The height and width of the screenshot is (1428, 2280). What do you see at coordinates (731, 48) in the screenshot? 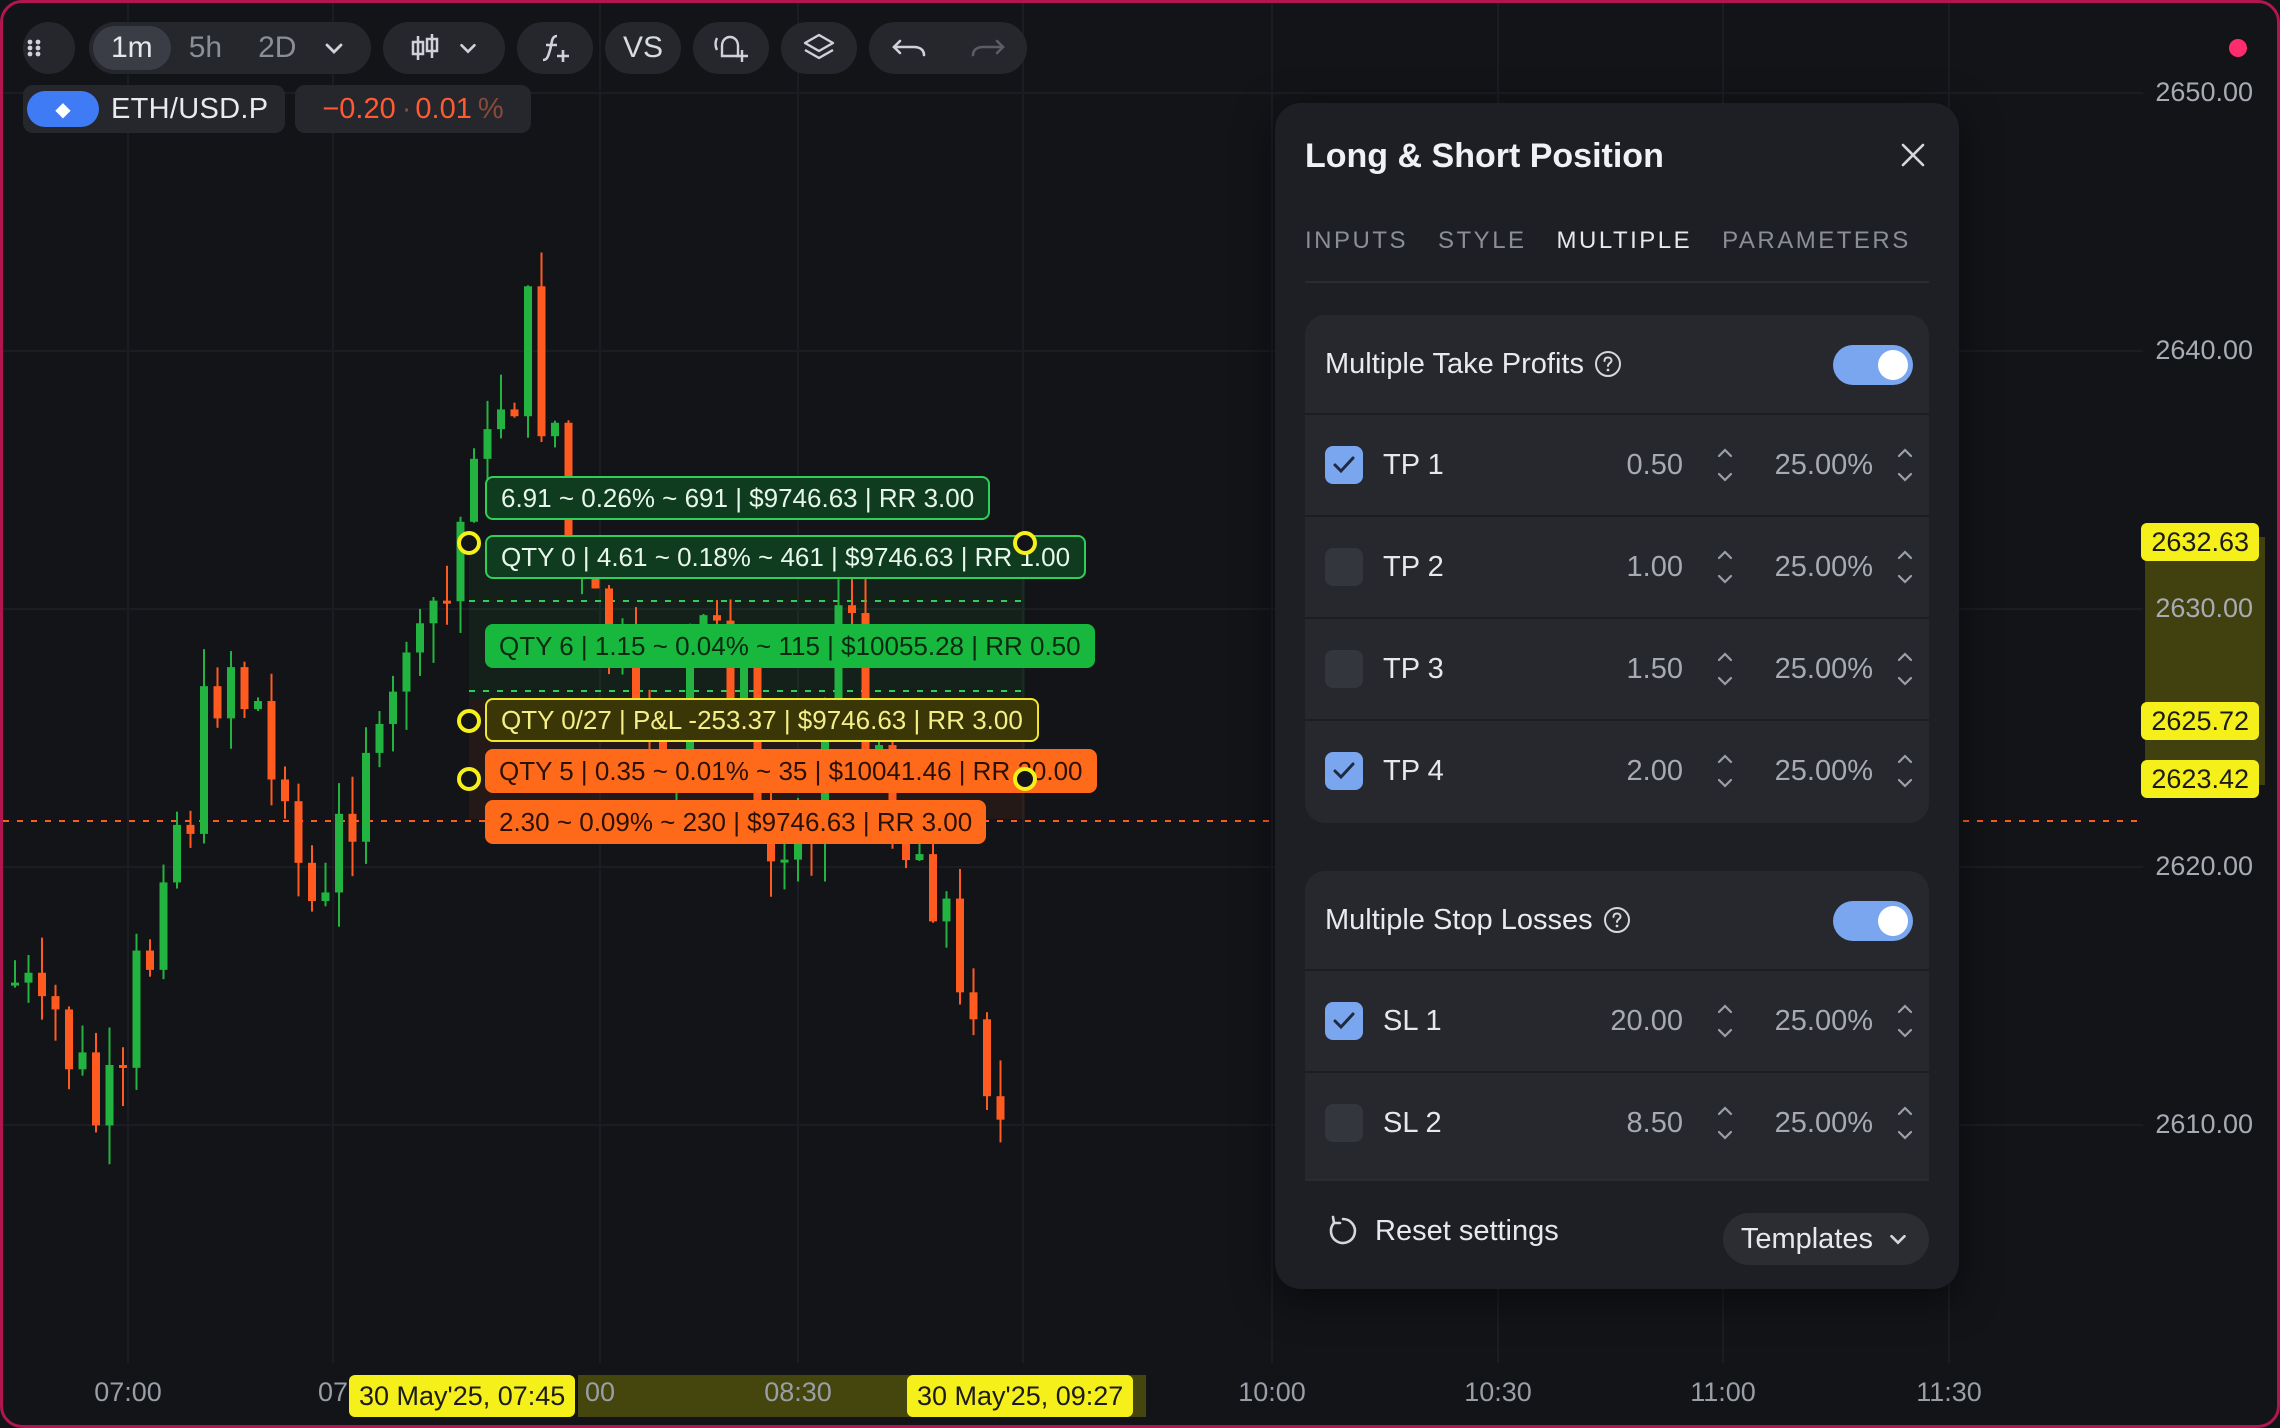
I see `add-alert-button` at bounding box center [731, 48].